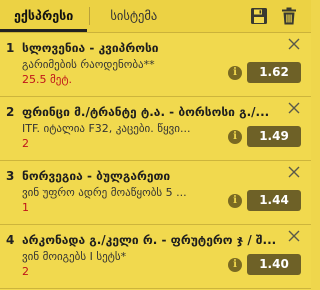 This screenshot has height=290, width=320. What do you see at coordinates (274, 16) in the screenshot?
I see `toolbar` at bounding box center [274, 16].